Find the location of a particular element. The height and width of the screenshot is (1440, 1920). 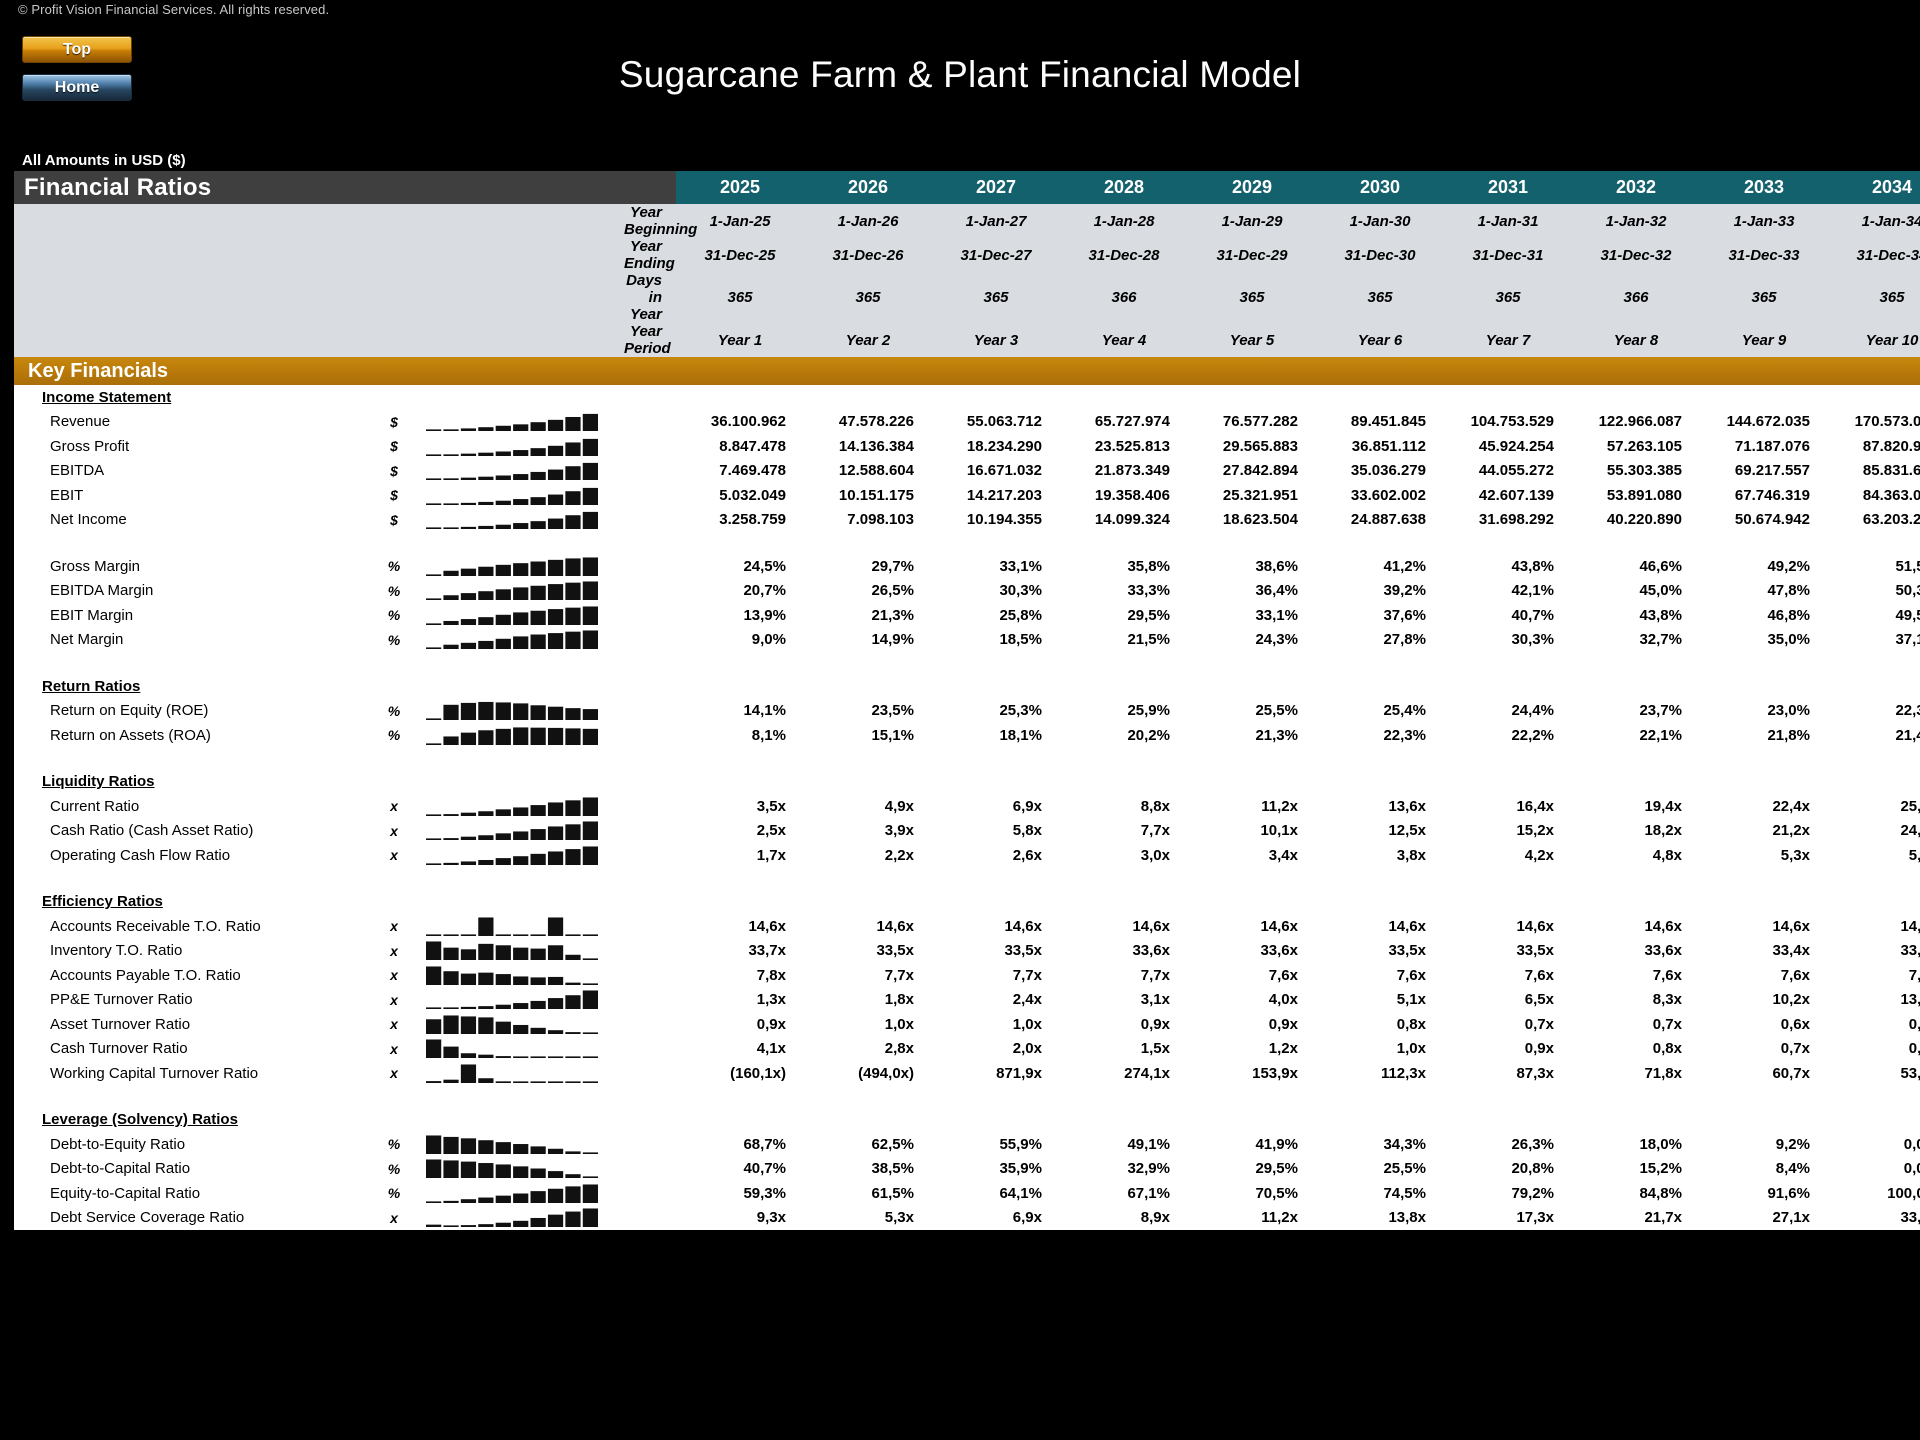

sparkline-debt-to-capital-ratio is located at coordinates (512, 1169).